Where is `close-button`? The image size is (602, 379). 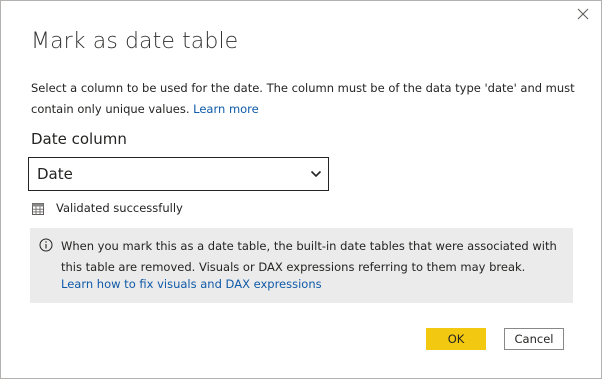
close-button is located at coordinates (583, 14).